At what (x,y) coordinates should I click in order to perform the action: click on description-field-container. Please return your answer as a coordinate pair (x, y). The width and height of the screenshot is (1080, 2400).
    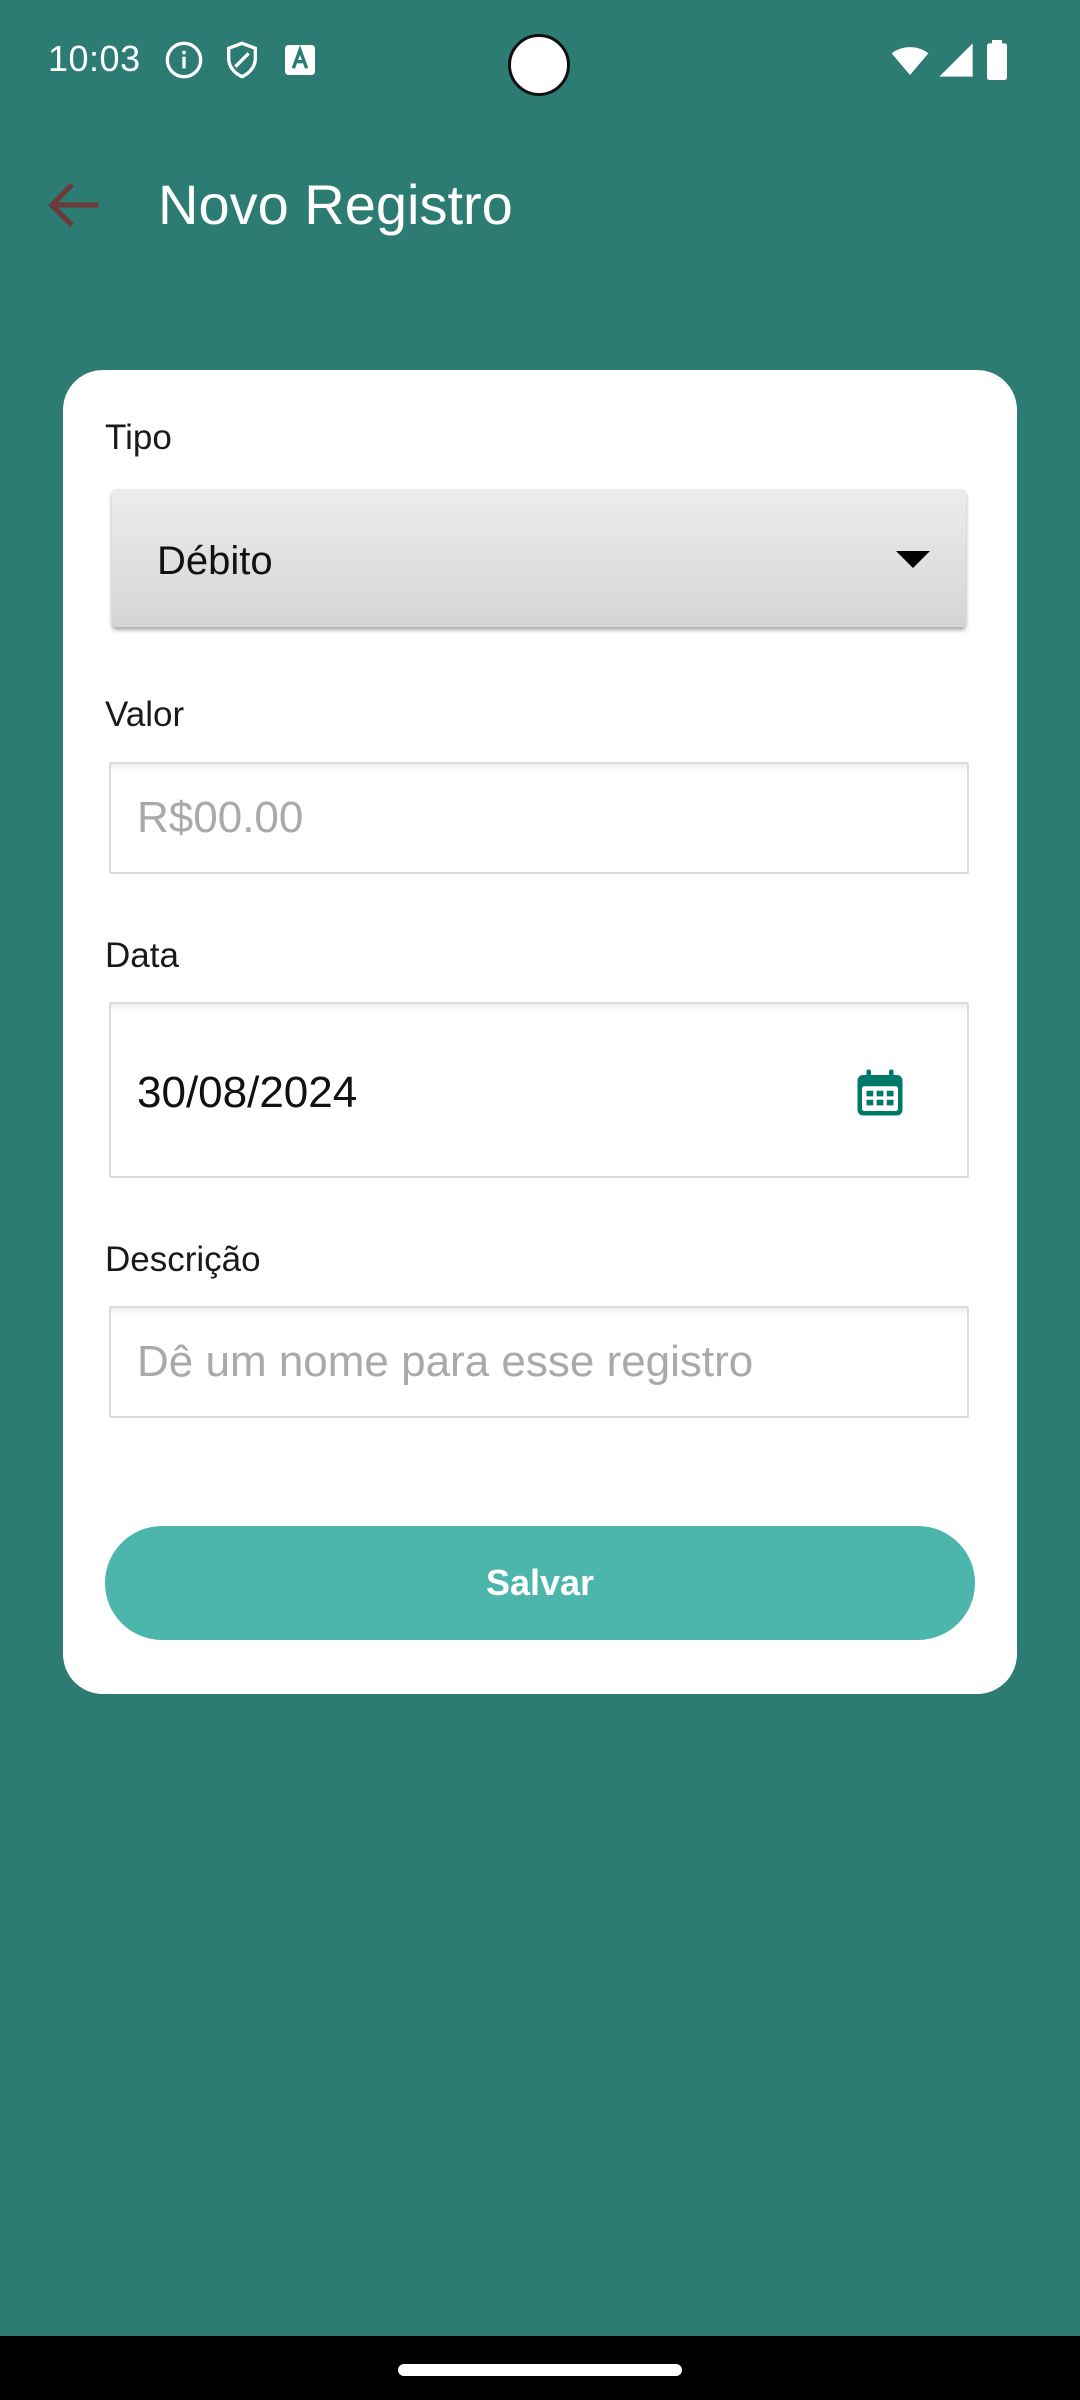
    Looking at the image, I should click on (539, 1362).